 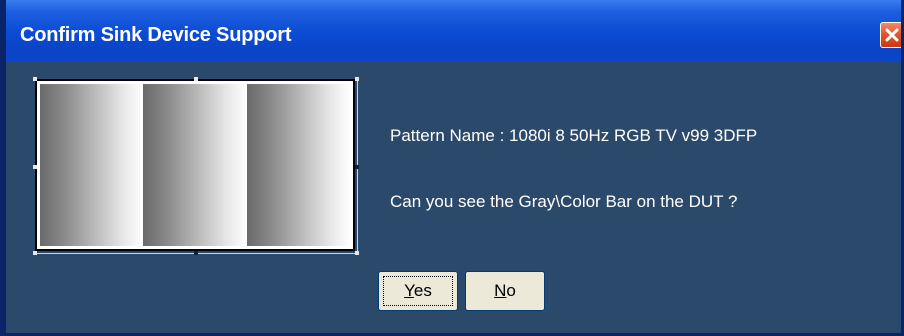 What do you see at coordinates (511, 290) in the screenshot?
I see `no-label: o` at bounding box center [511, 290].